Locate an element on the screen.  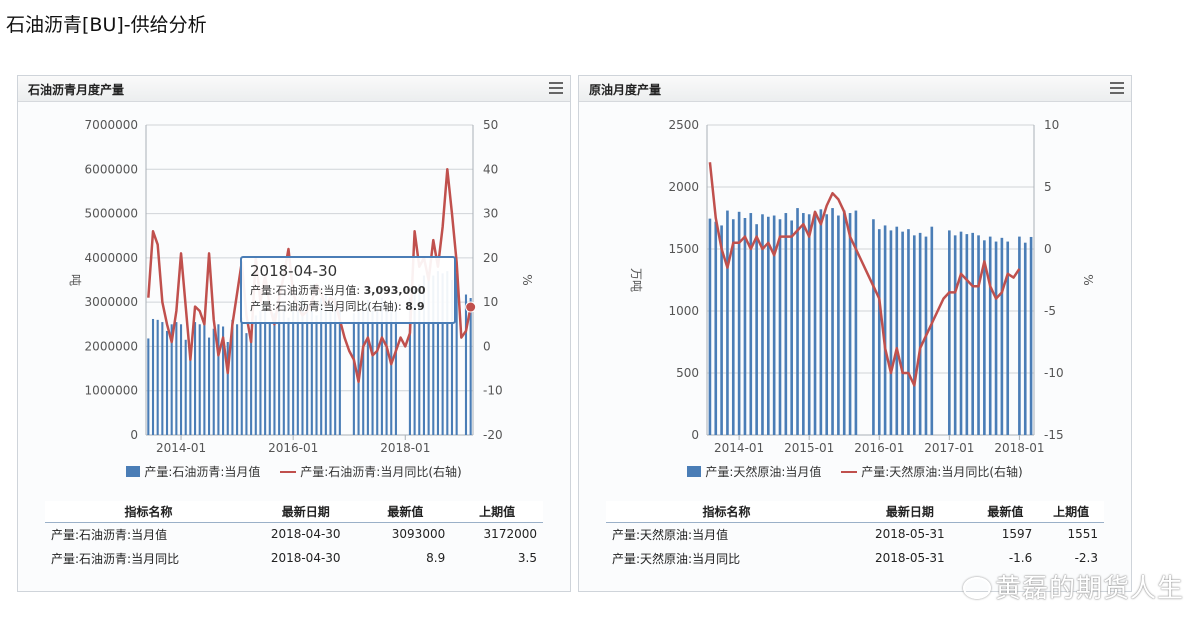
table-cell: 产量:石油沥青:当月同比 is located at coordinates (115, 558).